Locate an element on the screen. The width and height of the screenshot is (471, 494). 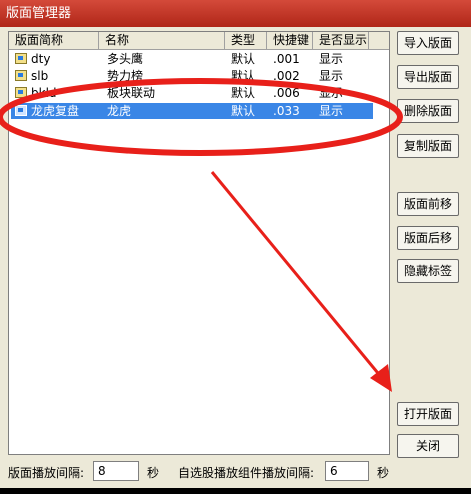
list-row: bkld 板块联动 默认 .006 显示 is located at coordinates (192, 93).